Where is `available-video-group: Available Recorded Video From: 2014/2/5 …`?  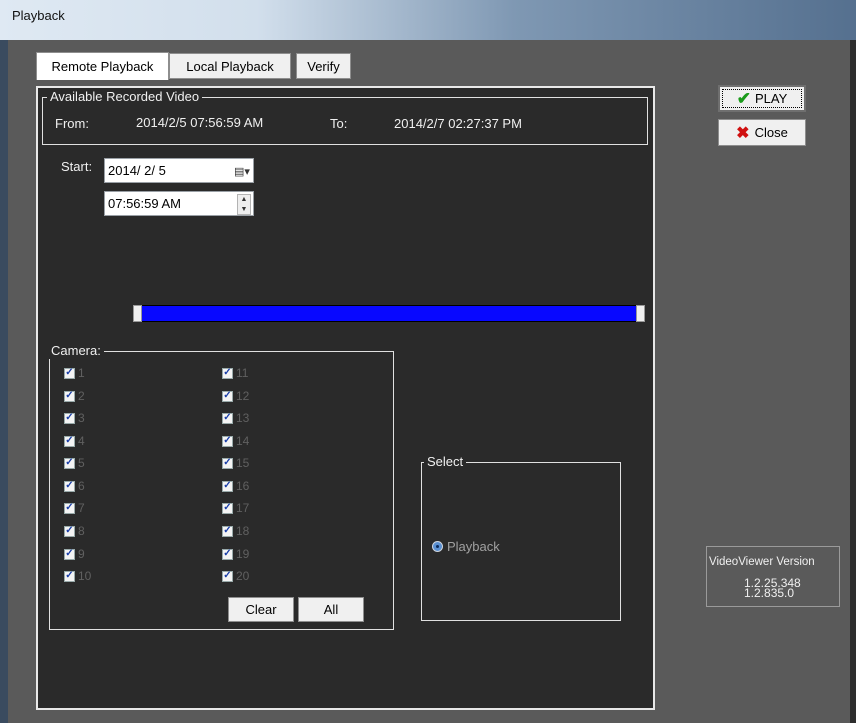 available-video-group: Available Recorded Video From: 2014/2/5 … is located at coordinates (345, 117).